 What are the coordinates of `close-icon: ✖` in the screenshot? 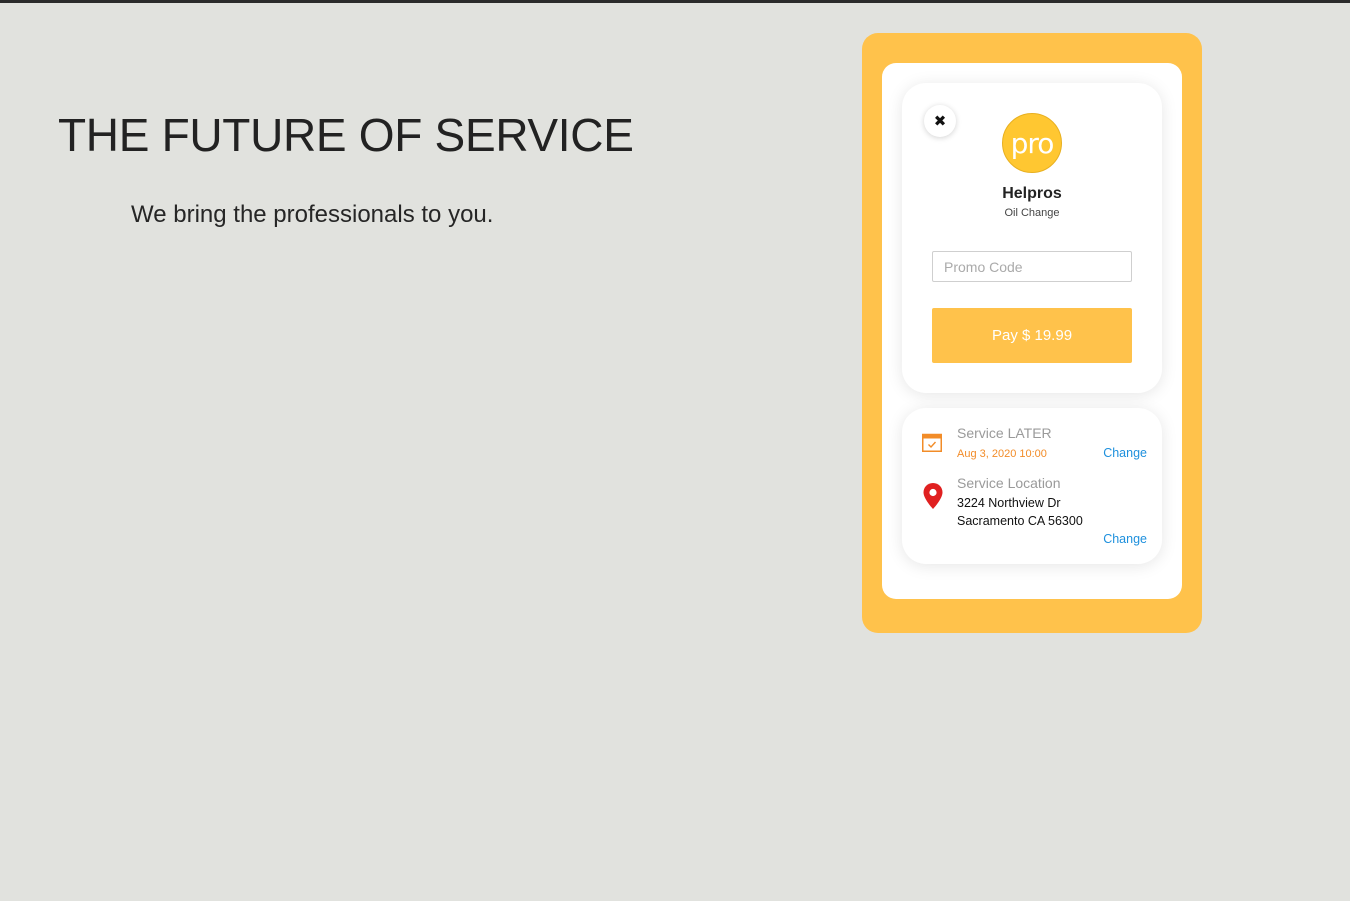 It's located at (940, 121).